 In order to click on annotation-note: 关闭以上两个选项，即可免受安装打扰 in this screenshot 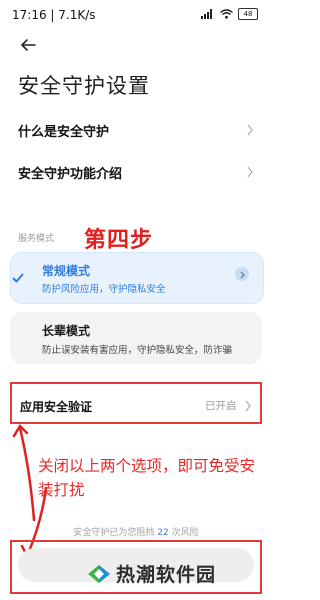, I will do `click(147, 478)`.